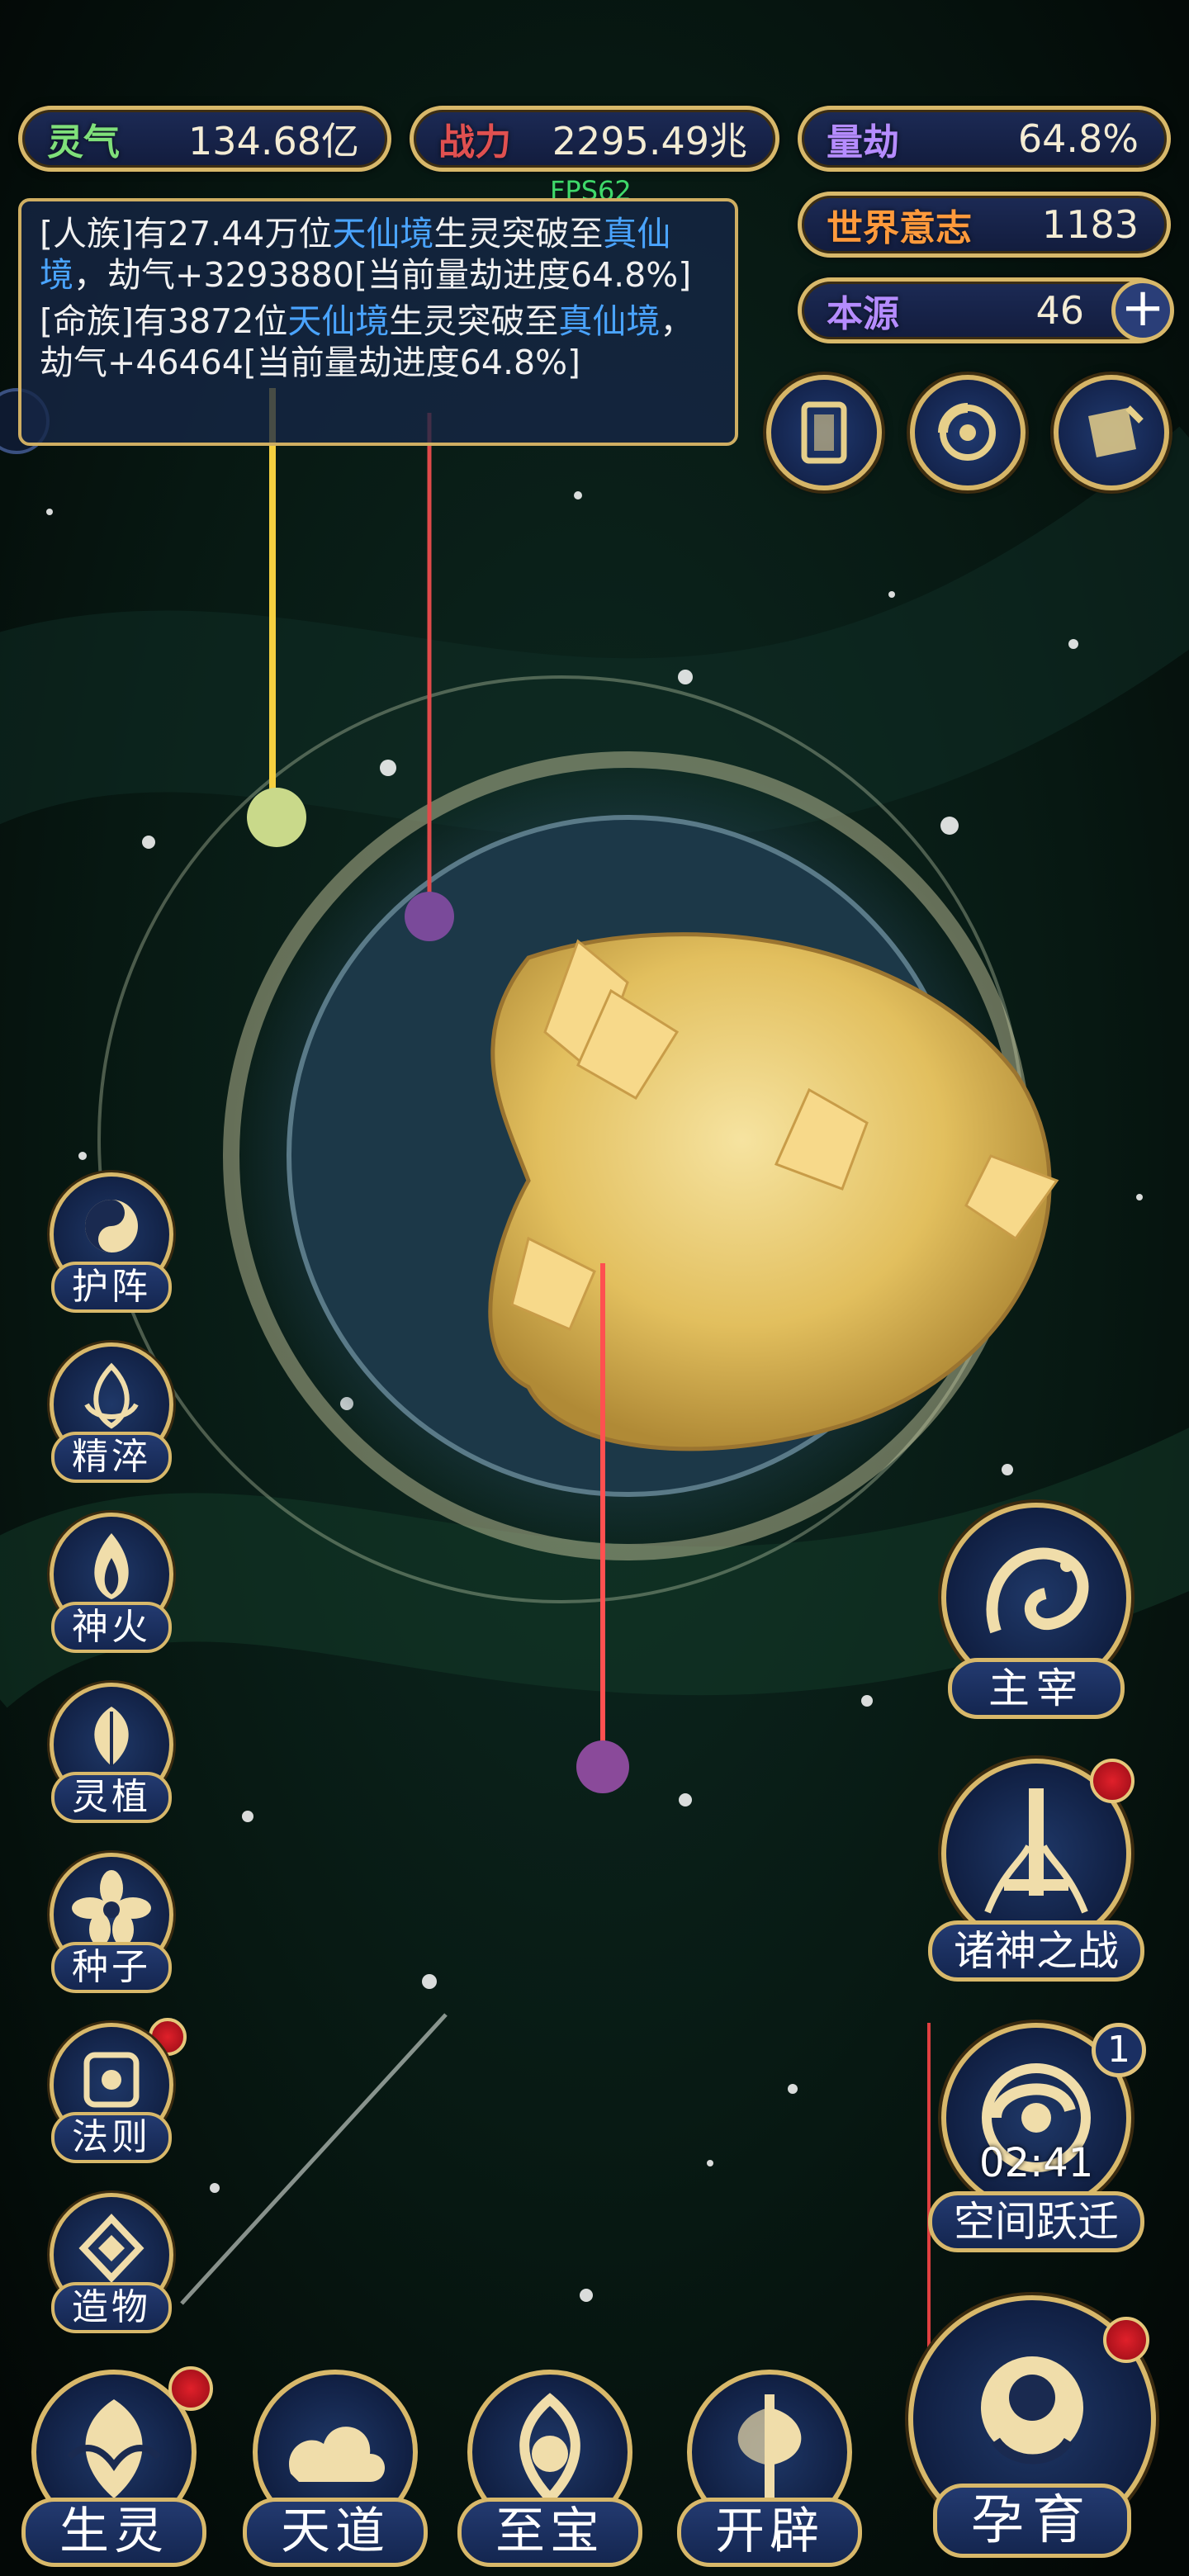 Image resolution: width=1189 pixels, height=2576 pixels. What do you see at coordinates (111, 2097) in the screenshot?
I see `menu-fa-ze: 法则` at bounding box center [111, 2097].